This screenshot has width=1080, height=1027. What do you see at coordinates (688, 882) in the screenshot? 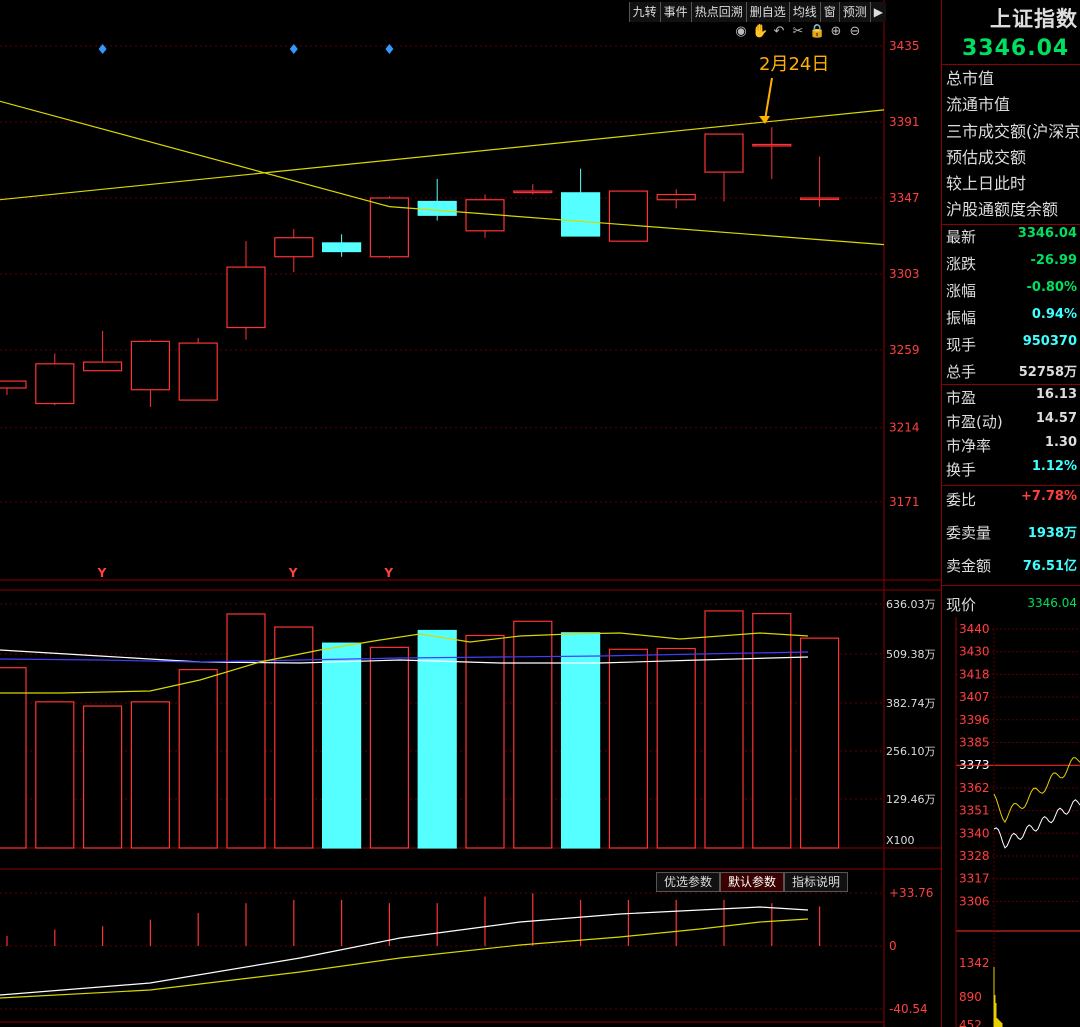
I see `tab-optimized-params: 优选参数` at bounding box center [688, 882].